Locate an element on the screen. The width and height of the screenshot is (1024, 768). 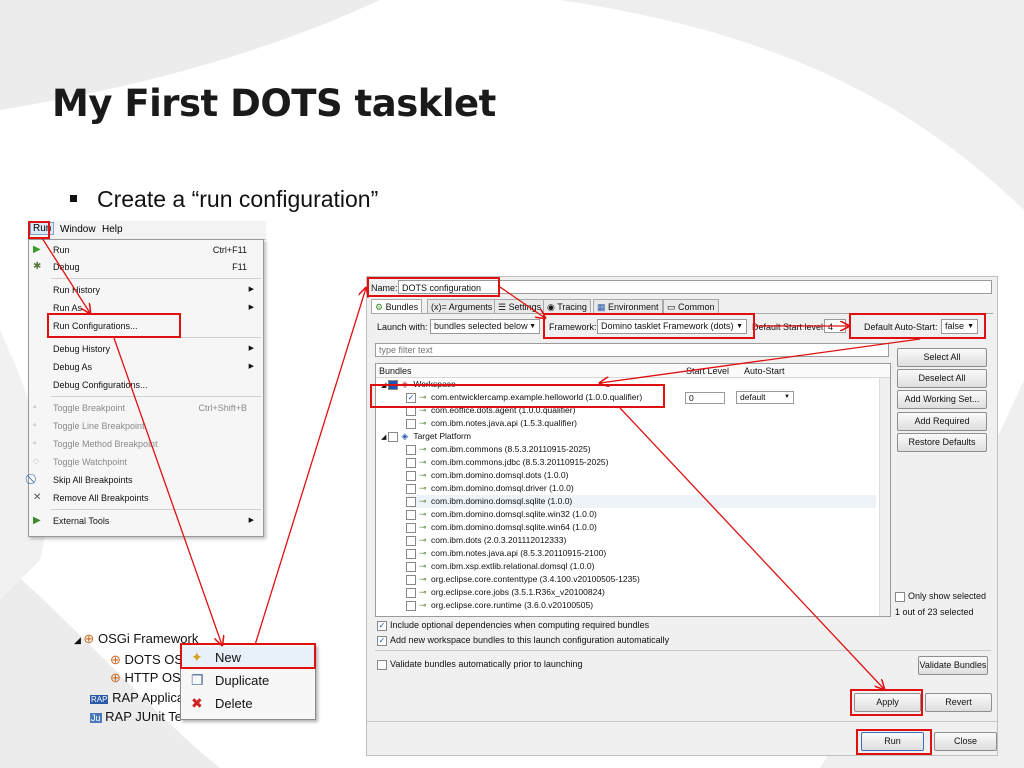
tab-settings: ☰ Settings is located at coordinates (520, 306).